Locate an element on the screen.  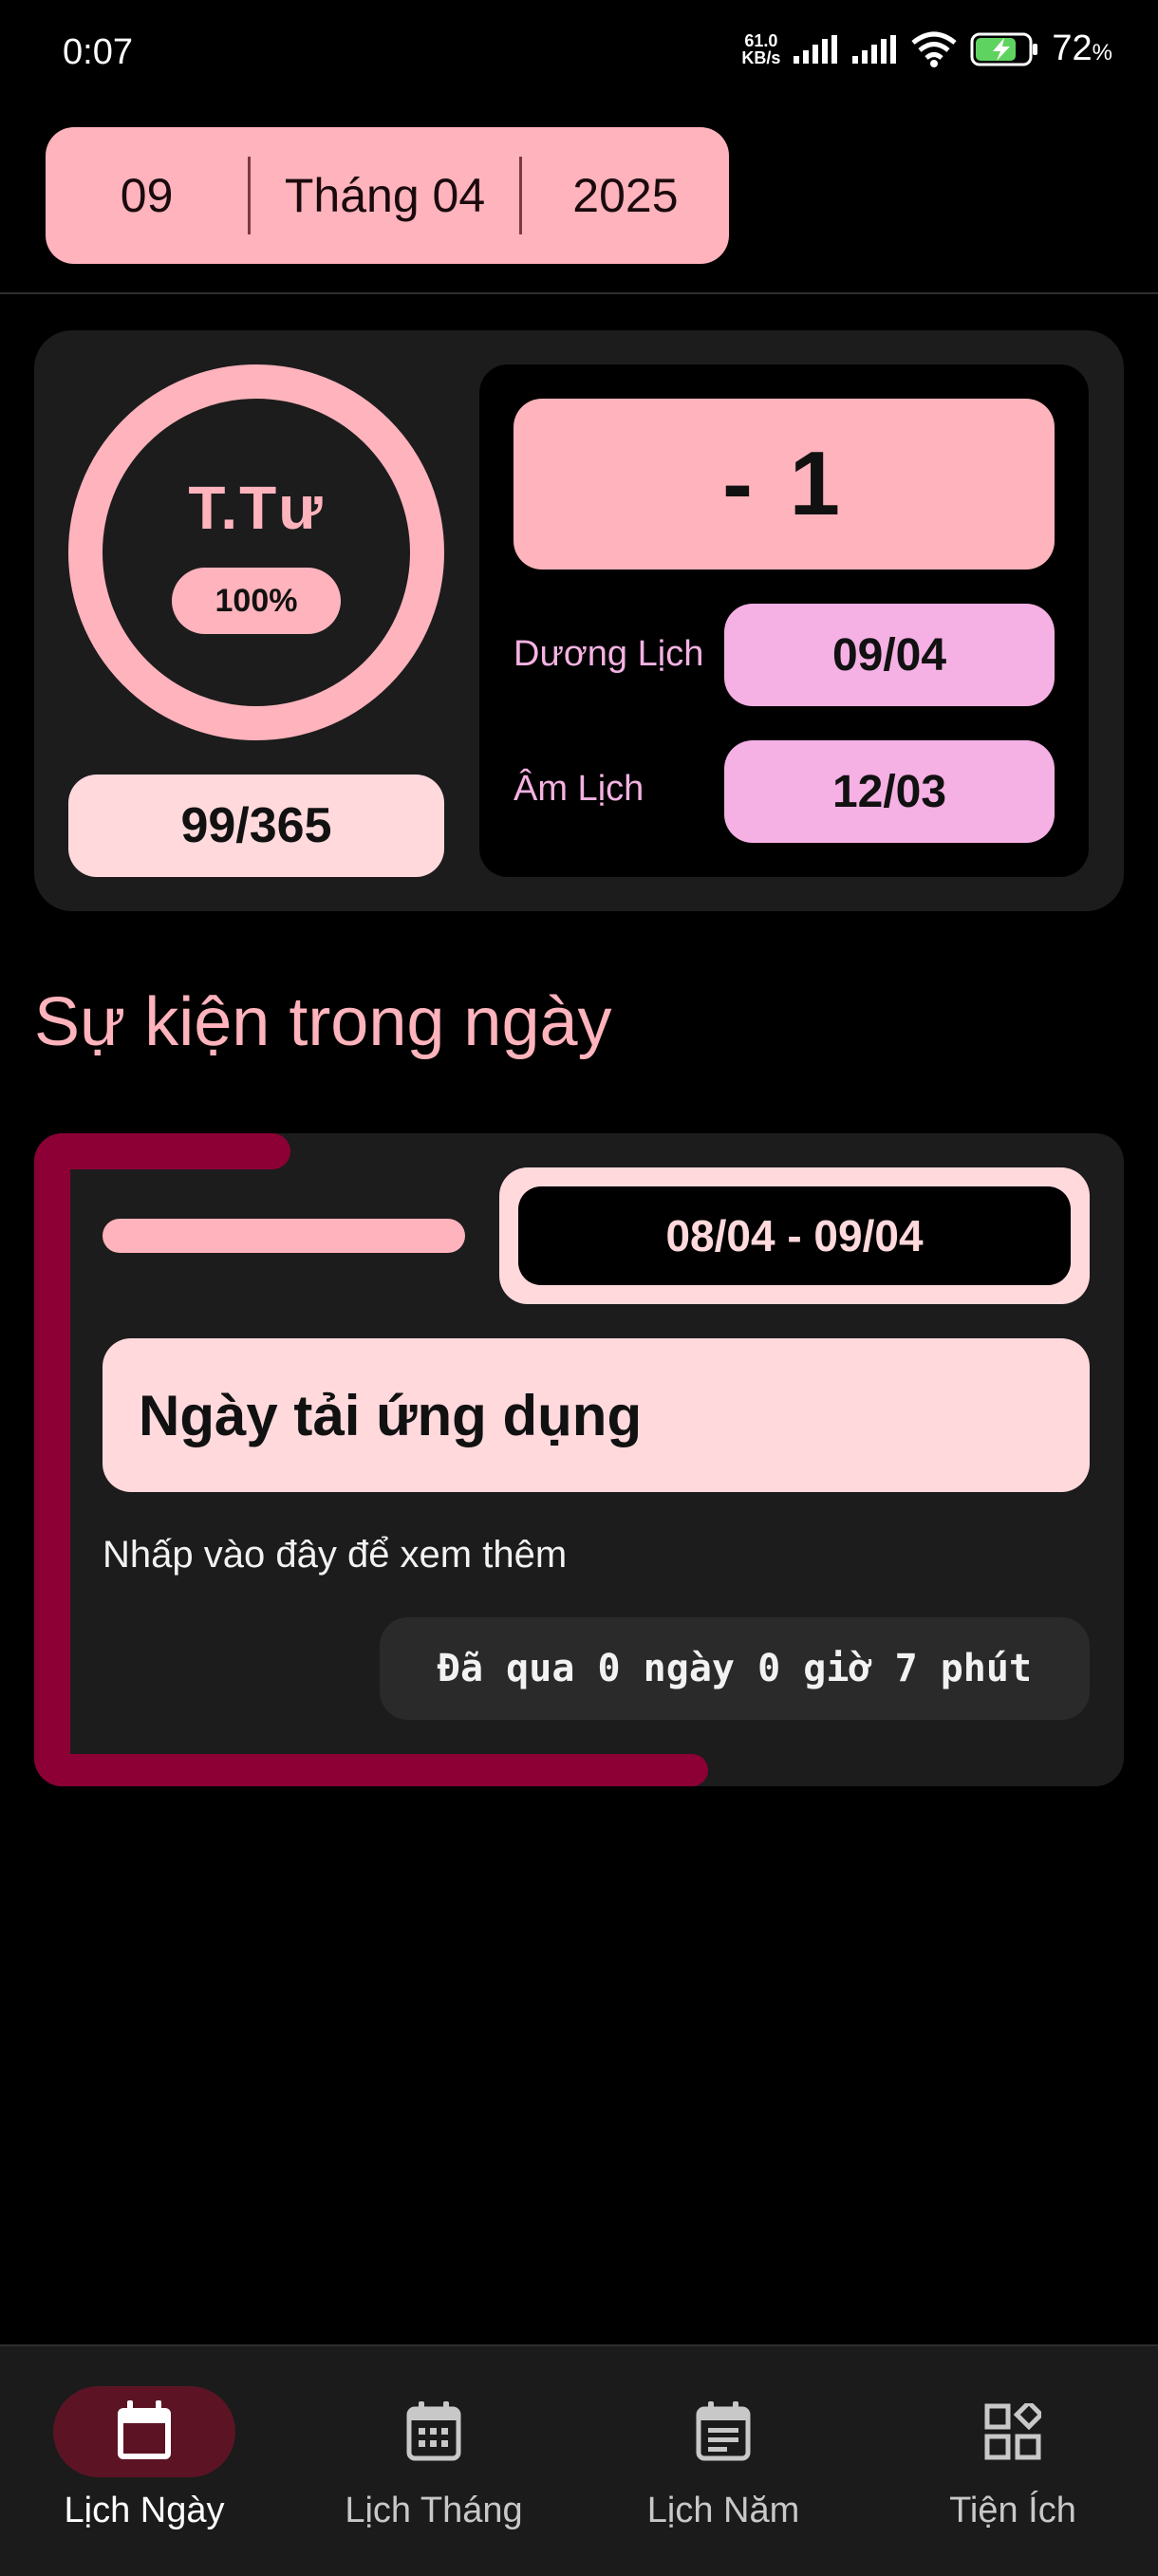
weekday-label: T.Tư is located at coordinates (256, 508).